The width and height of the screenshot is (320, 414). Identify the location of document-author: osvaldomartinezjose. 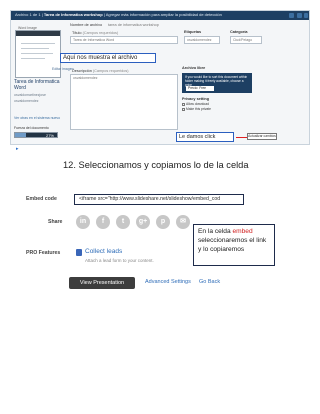
(30, 95).